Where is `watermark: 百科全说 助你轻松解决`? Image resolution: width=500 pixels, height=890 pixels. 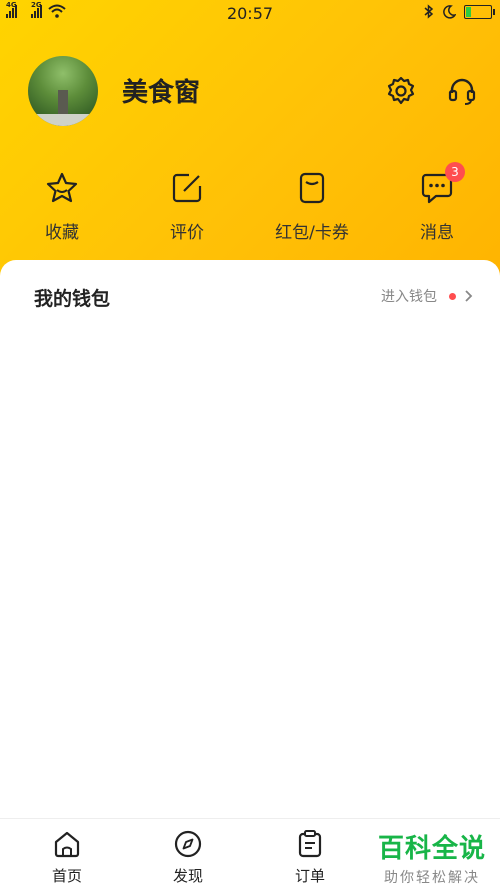 watermark: 百科全说 助你轻松解决 is located at coordinates (432, 857).